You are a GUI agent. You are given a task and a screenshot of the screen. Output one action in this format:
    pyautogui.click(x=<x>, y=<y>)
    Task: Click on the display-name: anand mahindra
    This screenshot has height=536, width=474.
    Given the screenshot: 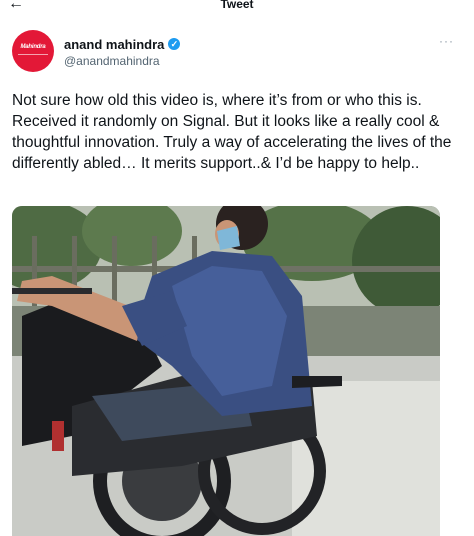 What is the action you would take?
    pyautogui.click(x=114, y=44)
    